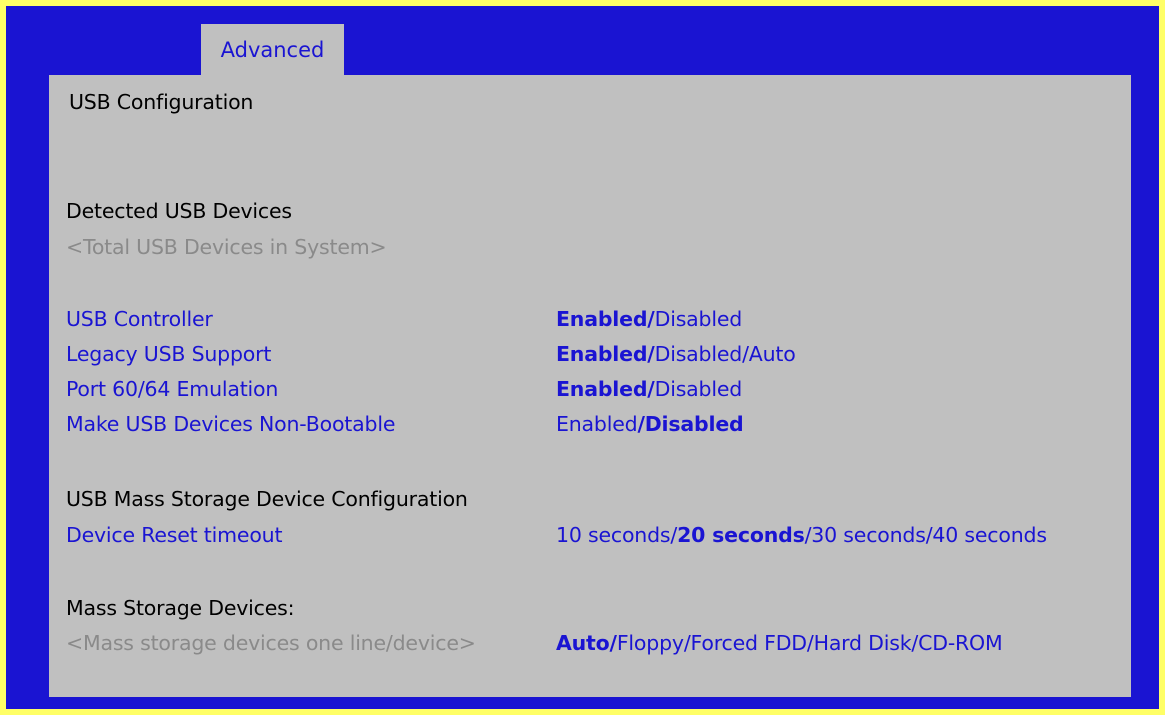 Image resolution: width=1165 pixels, height=715 pixels. Describe the element at coordinates (174, 535) in the screenshot. I see `device-reset-timeout-label: Device Reset timeout` at that location.